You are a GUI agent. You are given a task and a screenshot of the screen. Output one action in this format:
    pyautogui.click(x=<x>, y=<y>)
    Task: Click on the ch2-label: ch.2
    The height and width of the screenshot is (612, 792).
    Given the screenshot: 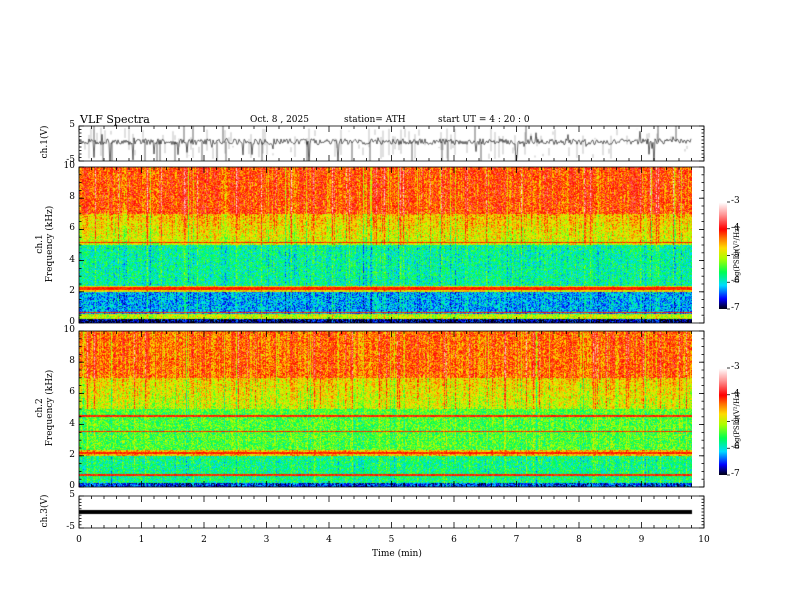 What is the action you would take?
    pyautogui.click(x=40, y=408)
    